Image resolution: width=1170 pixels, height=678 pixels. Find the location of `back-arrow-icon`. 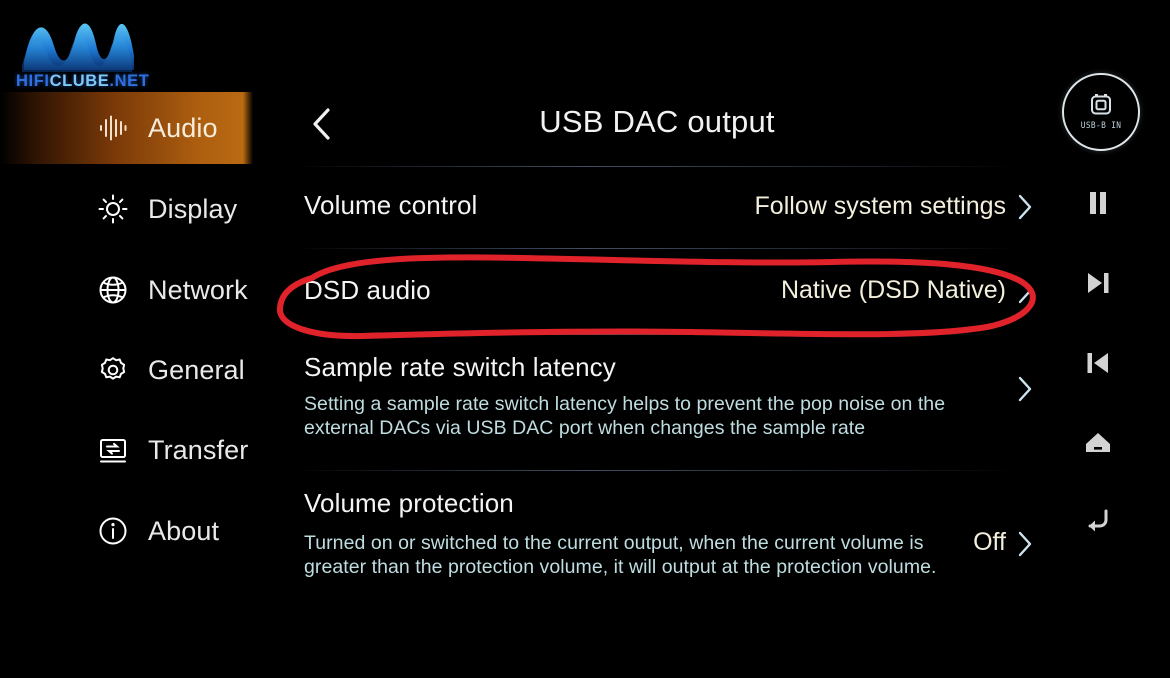

back-arrow-icon is located at coordinates (1098, 522).